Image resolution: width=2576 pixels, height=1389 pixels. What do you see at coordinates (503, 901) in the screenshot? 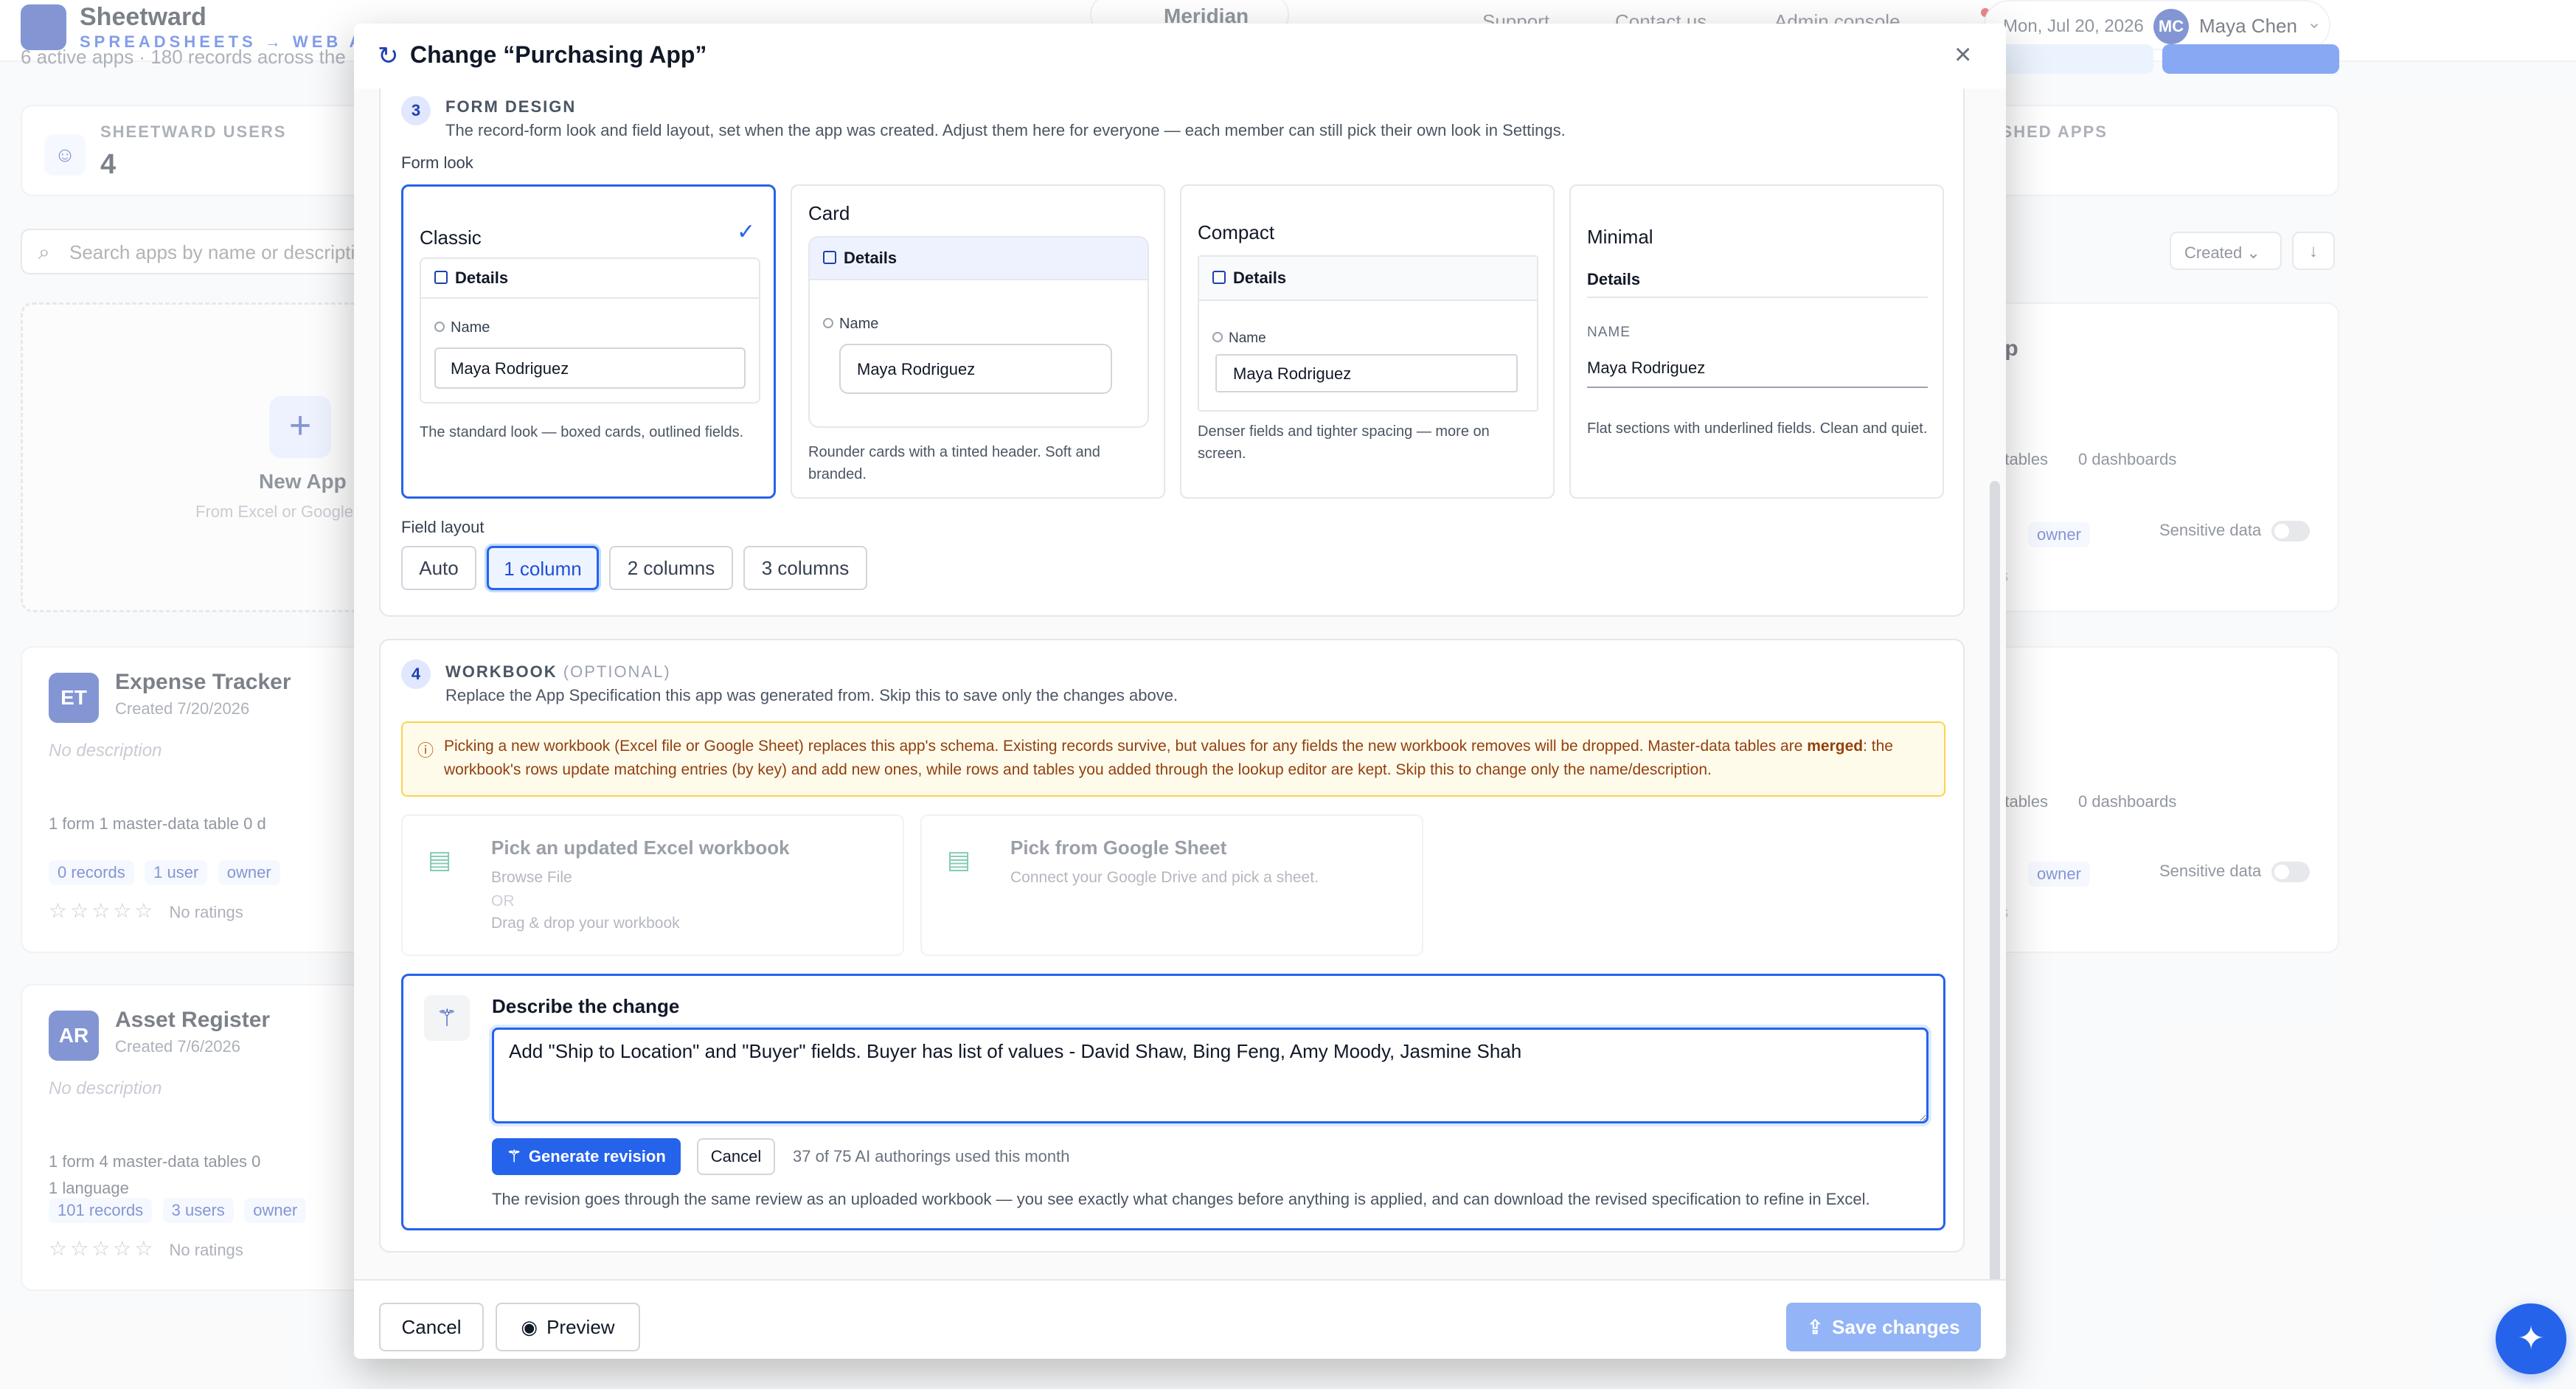
I see `or-divider: OR` at bounding box center [503, 901].